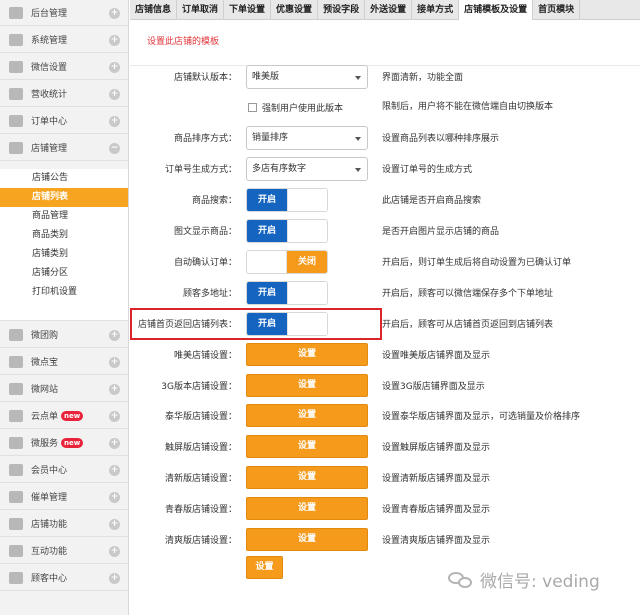  I want to click on force-version-checkbox, so click(252, 107).